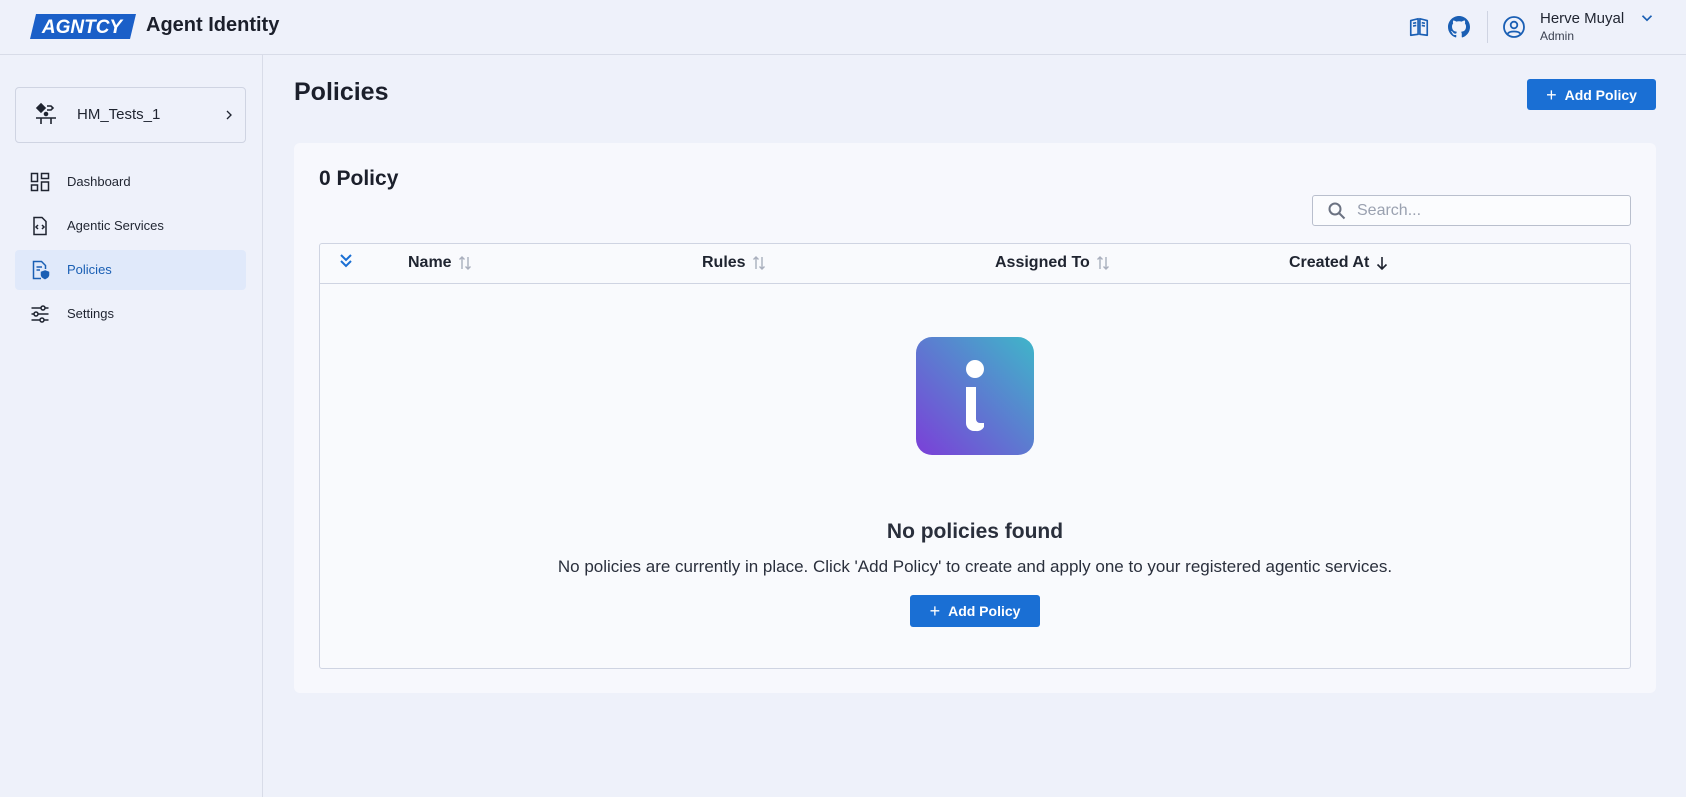  What do you see at coordinates (359, 178) in the screenshot?
I see `policy-count: 0 Policy` at bounding box center [359, 178].